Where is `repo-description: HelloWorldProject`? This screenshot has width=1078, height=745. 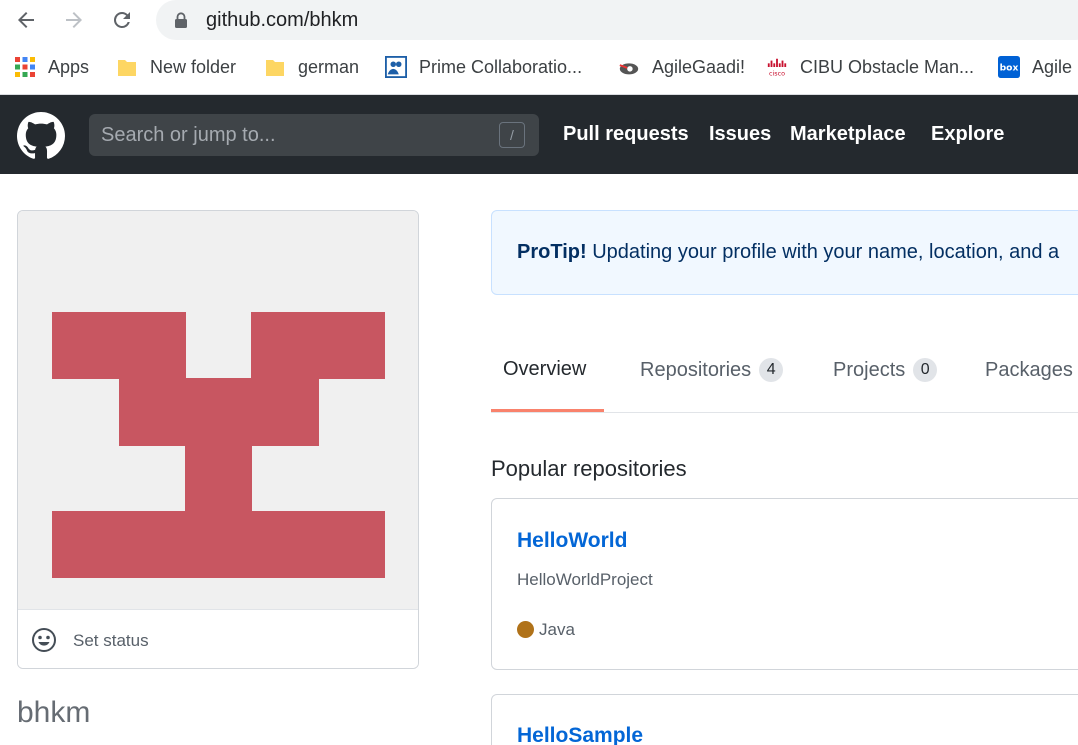
repo-description: HelloWorldProject is located at coordinates (585, 579).